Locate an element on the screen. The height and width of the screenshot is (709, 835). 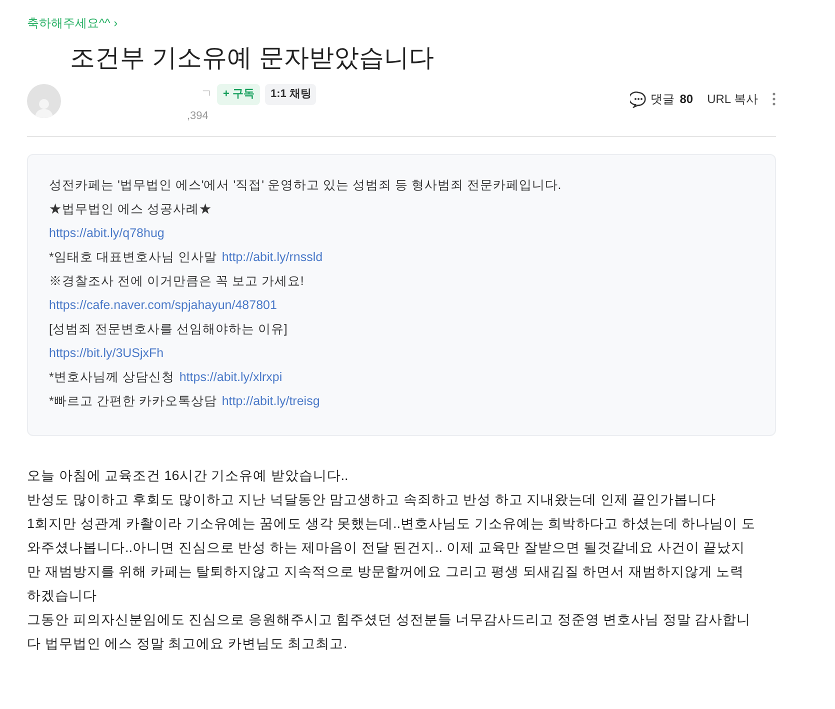
post-text: 오늘 아침에 교육조건 16시간 기소유예 받았습니다.. is located at coordinates (188, 476).